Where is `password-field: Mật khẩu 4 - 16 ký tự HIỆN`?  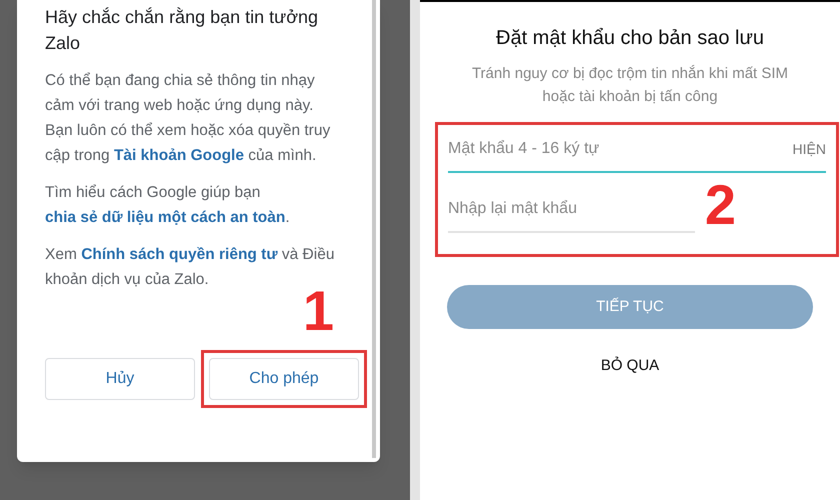 password-field: Mật khẩu 4 - 16 ký tự HIỆN is located at coordinates (637, 150).